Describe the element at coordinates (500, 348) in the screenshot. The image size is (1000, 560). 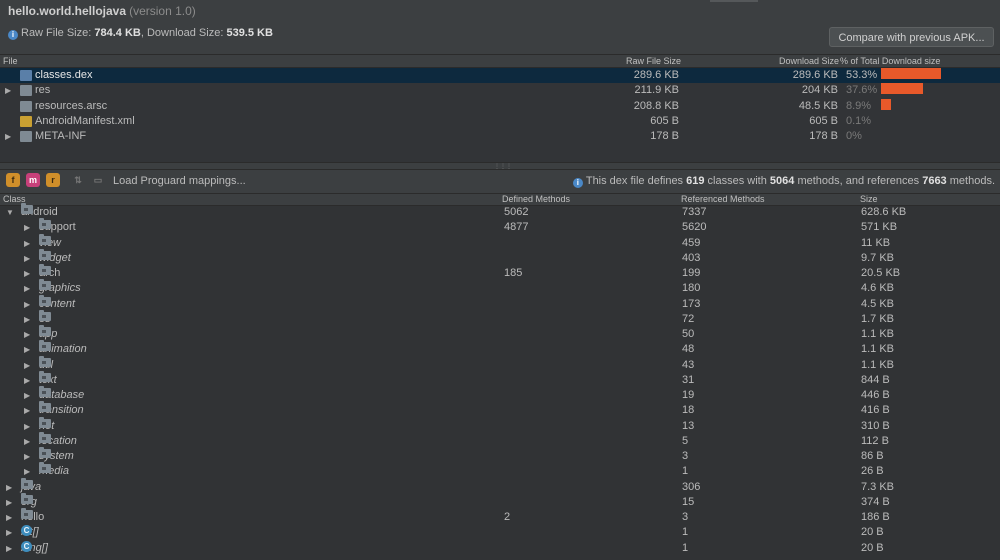
I see `tree-row: ▶ animation 48 1.1 KB` at that location.